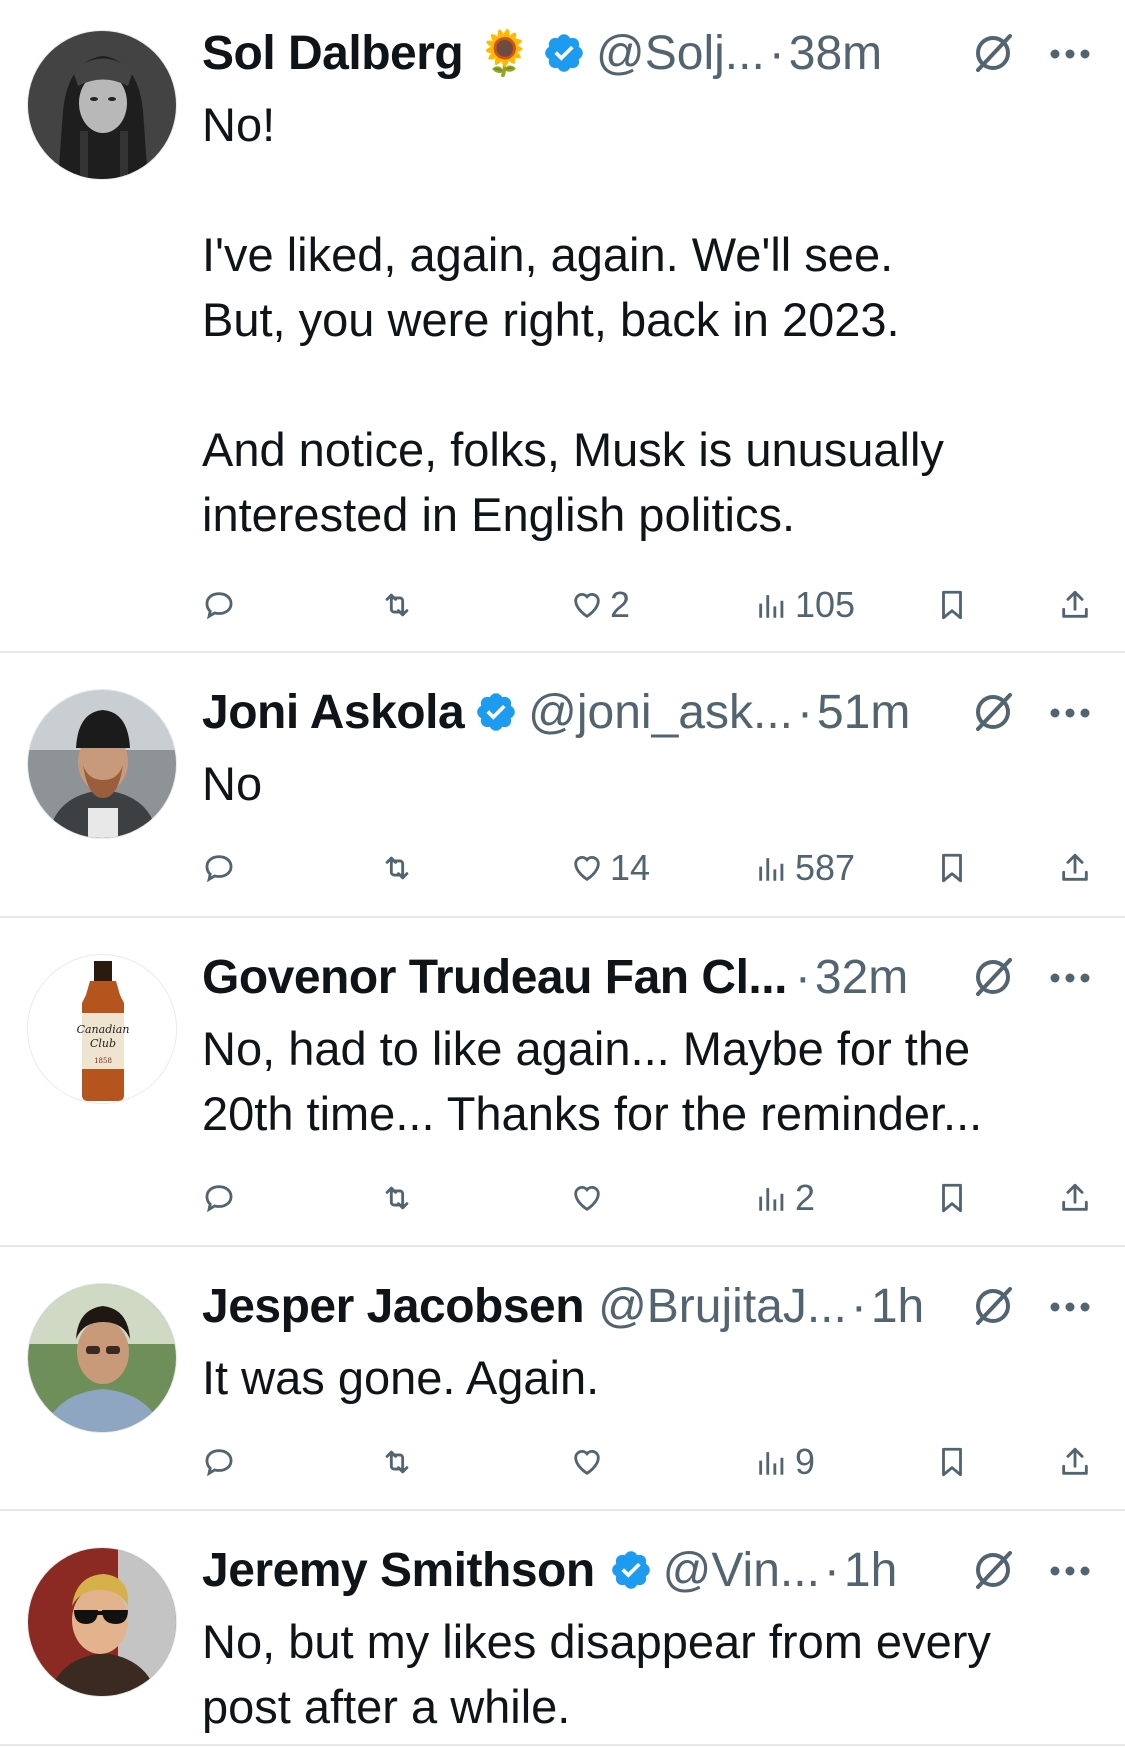  Describe the element at coordinates (103, 1043) in the screenshot. I see `bottle-label-club: Club` at that location.